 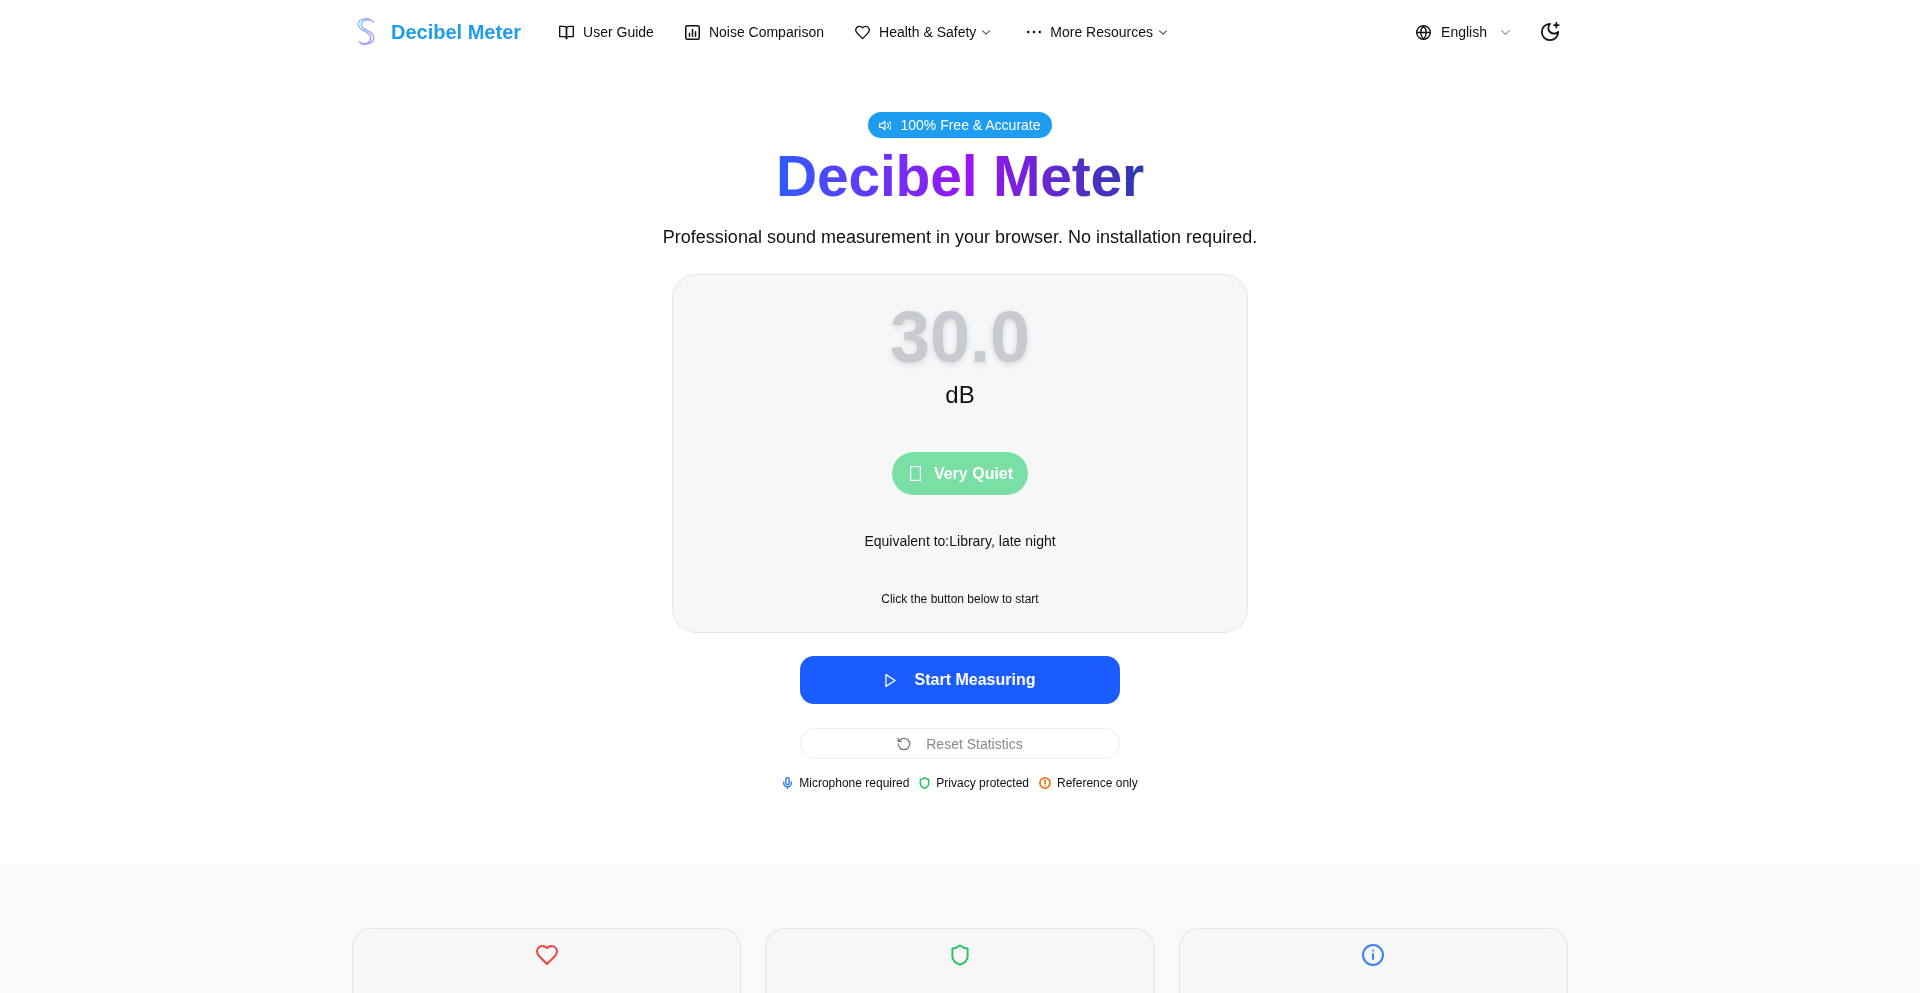 I want to click on nav-link: Noise Comparison, so click(x=754, y=32).